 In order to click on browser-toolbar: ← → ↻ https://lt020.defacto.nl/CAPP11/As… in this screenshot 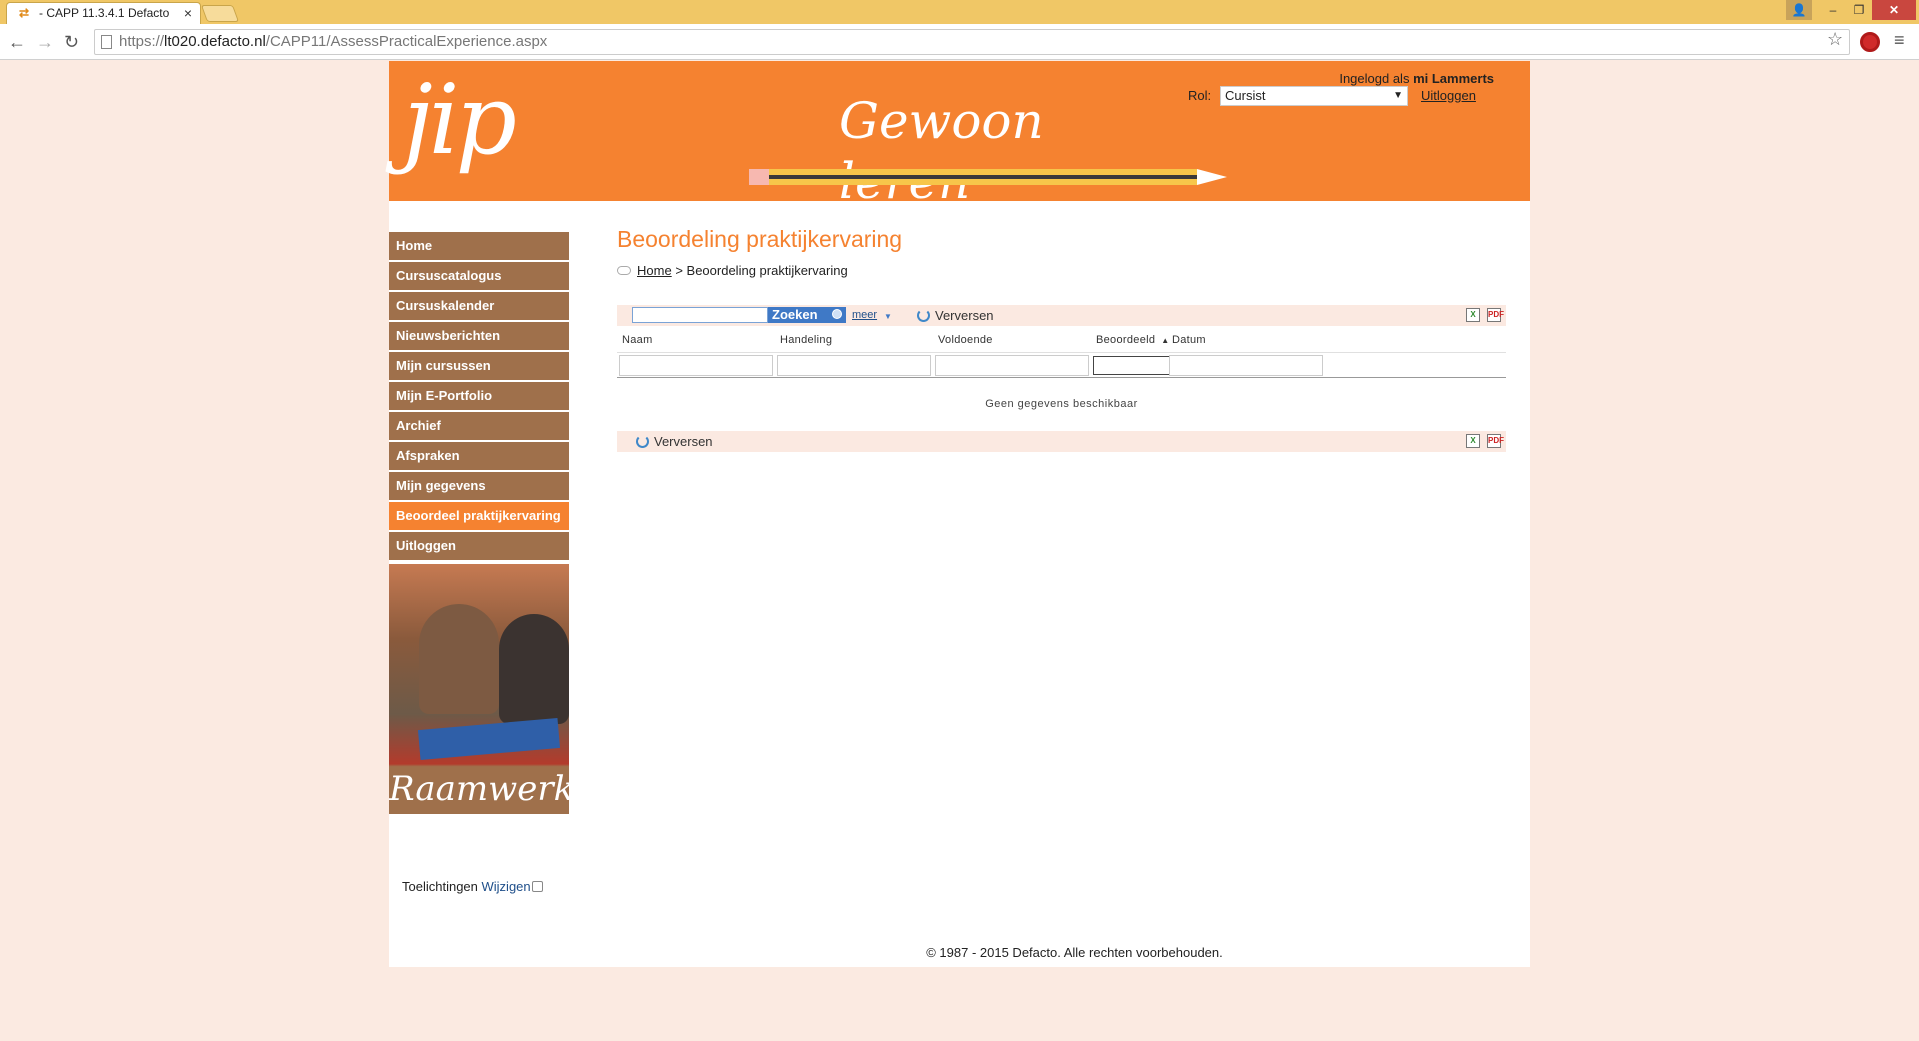, I will do `click(959, 42)`.